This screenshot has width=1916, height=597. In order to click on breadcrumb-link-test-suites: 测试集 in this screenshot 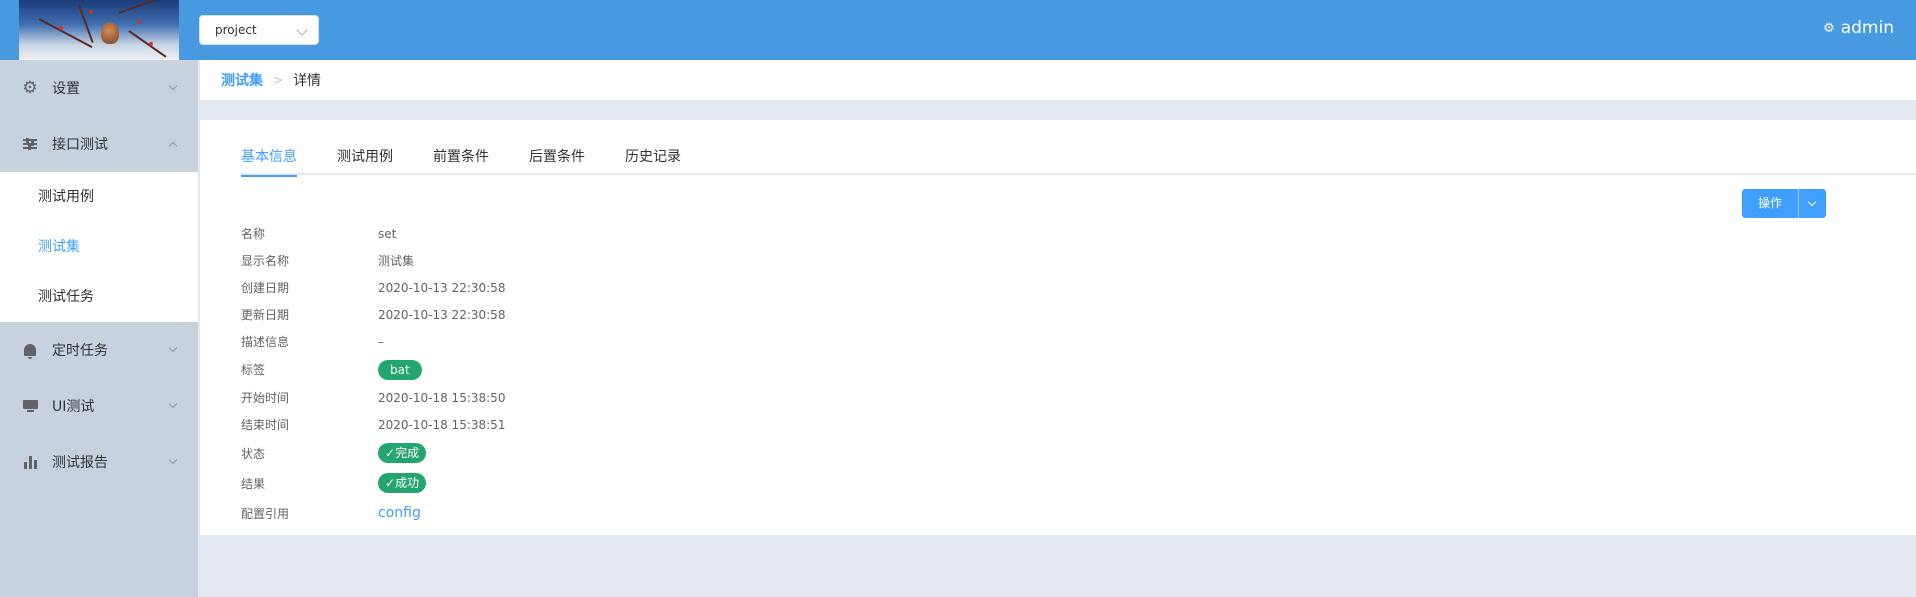, I will do `click(242, 80)`.